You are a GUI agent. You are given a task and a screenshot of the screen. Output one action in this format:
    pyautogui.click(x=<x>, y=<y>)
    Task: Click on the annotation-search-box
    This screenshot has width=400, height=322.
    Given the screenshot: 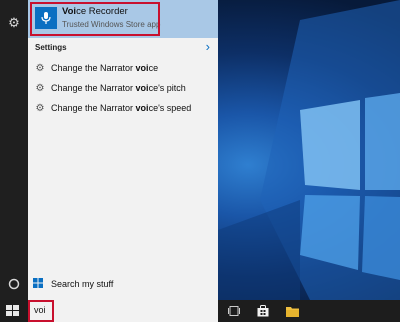 What is the action you would take?
    pyautogui.click(x=41, y=311)
    